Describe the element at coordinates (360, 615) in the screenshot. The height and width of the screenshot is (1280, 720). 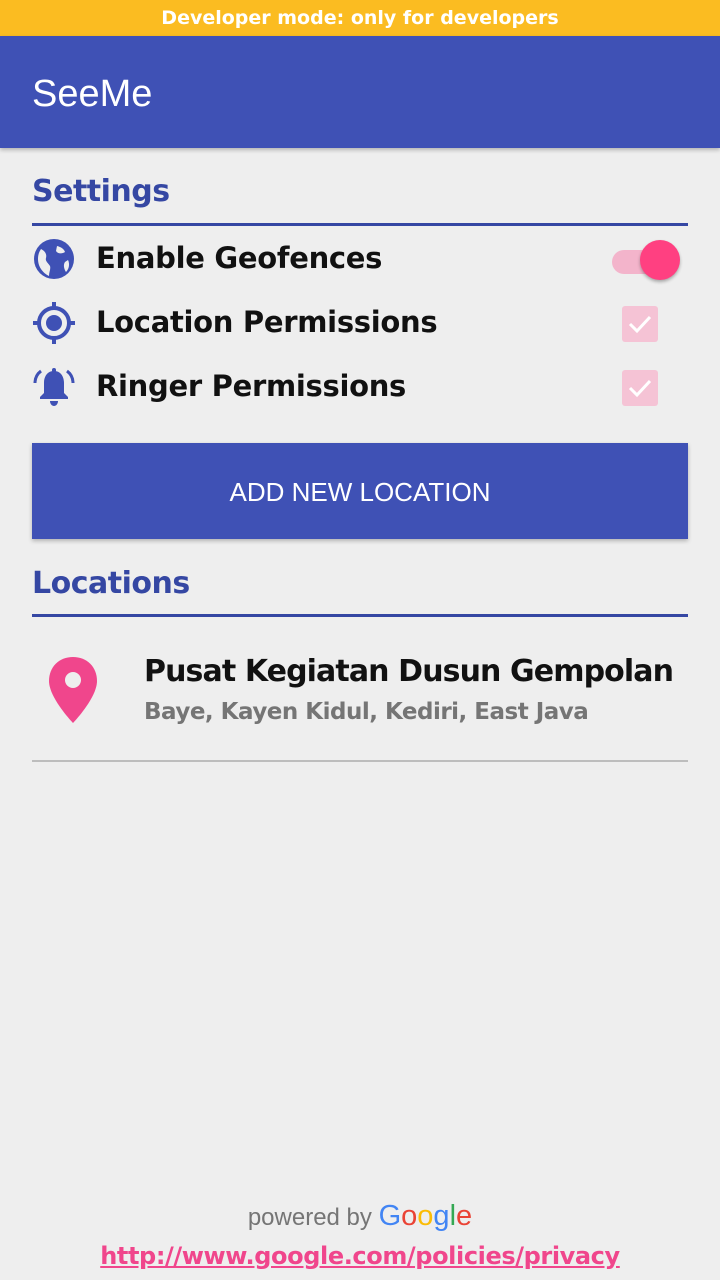
I see `locations-divider` at that location.